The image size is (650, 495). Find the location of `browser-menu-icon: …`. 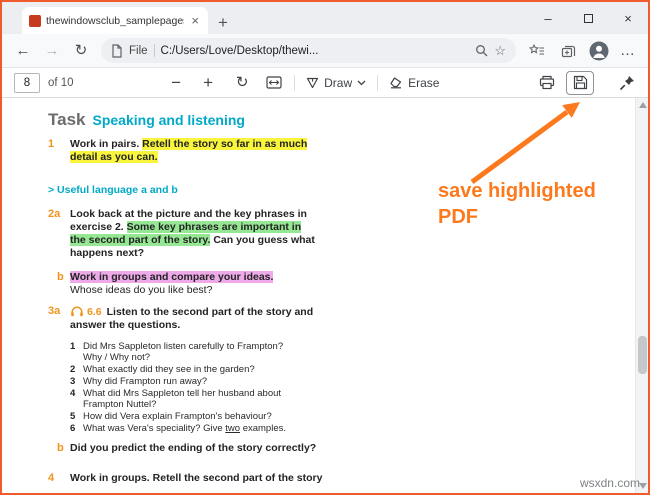

browser-menu-icon: … is located at coordinates (628, 50).